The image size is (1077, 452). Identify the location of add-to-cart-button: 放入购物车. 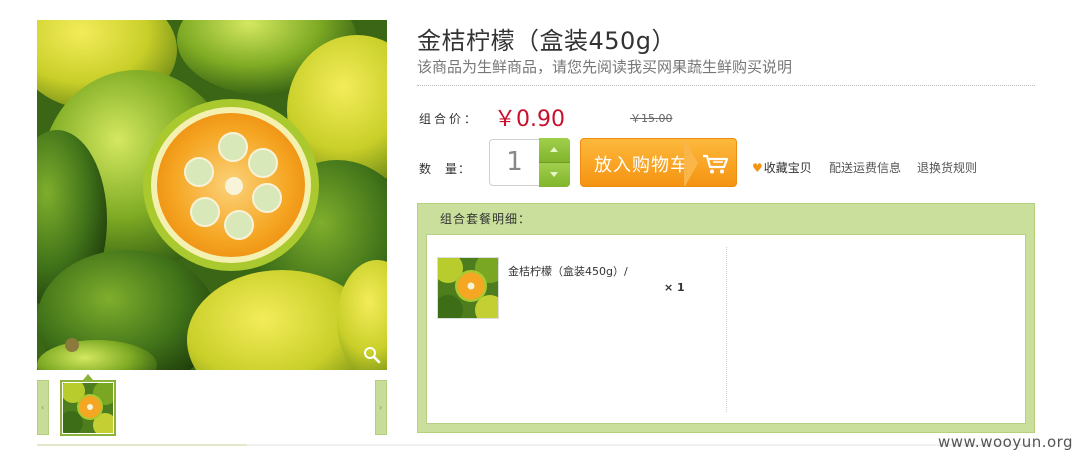
(658, 162).